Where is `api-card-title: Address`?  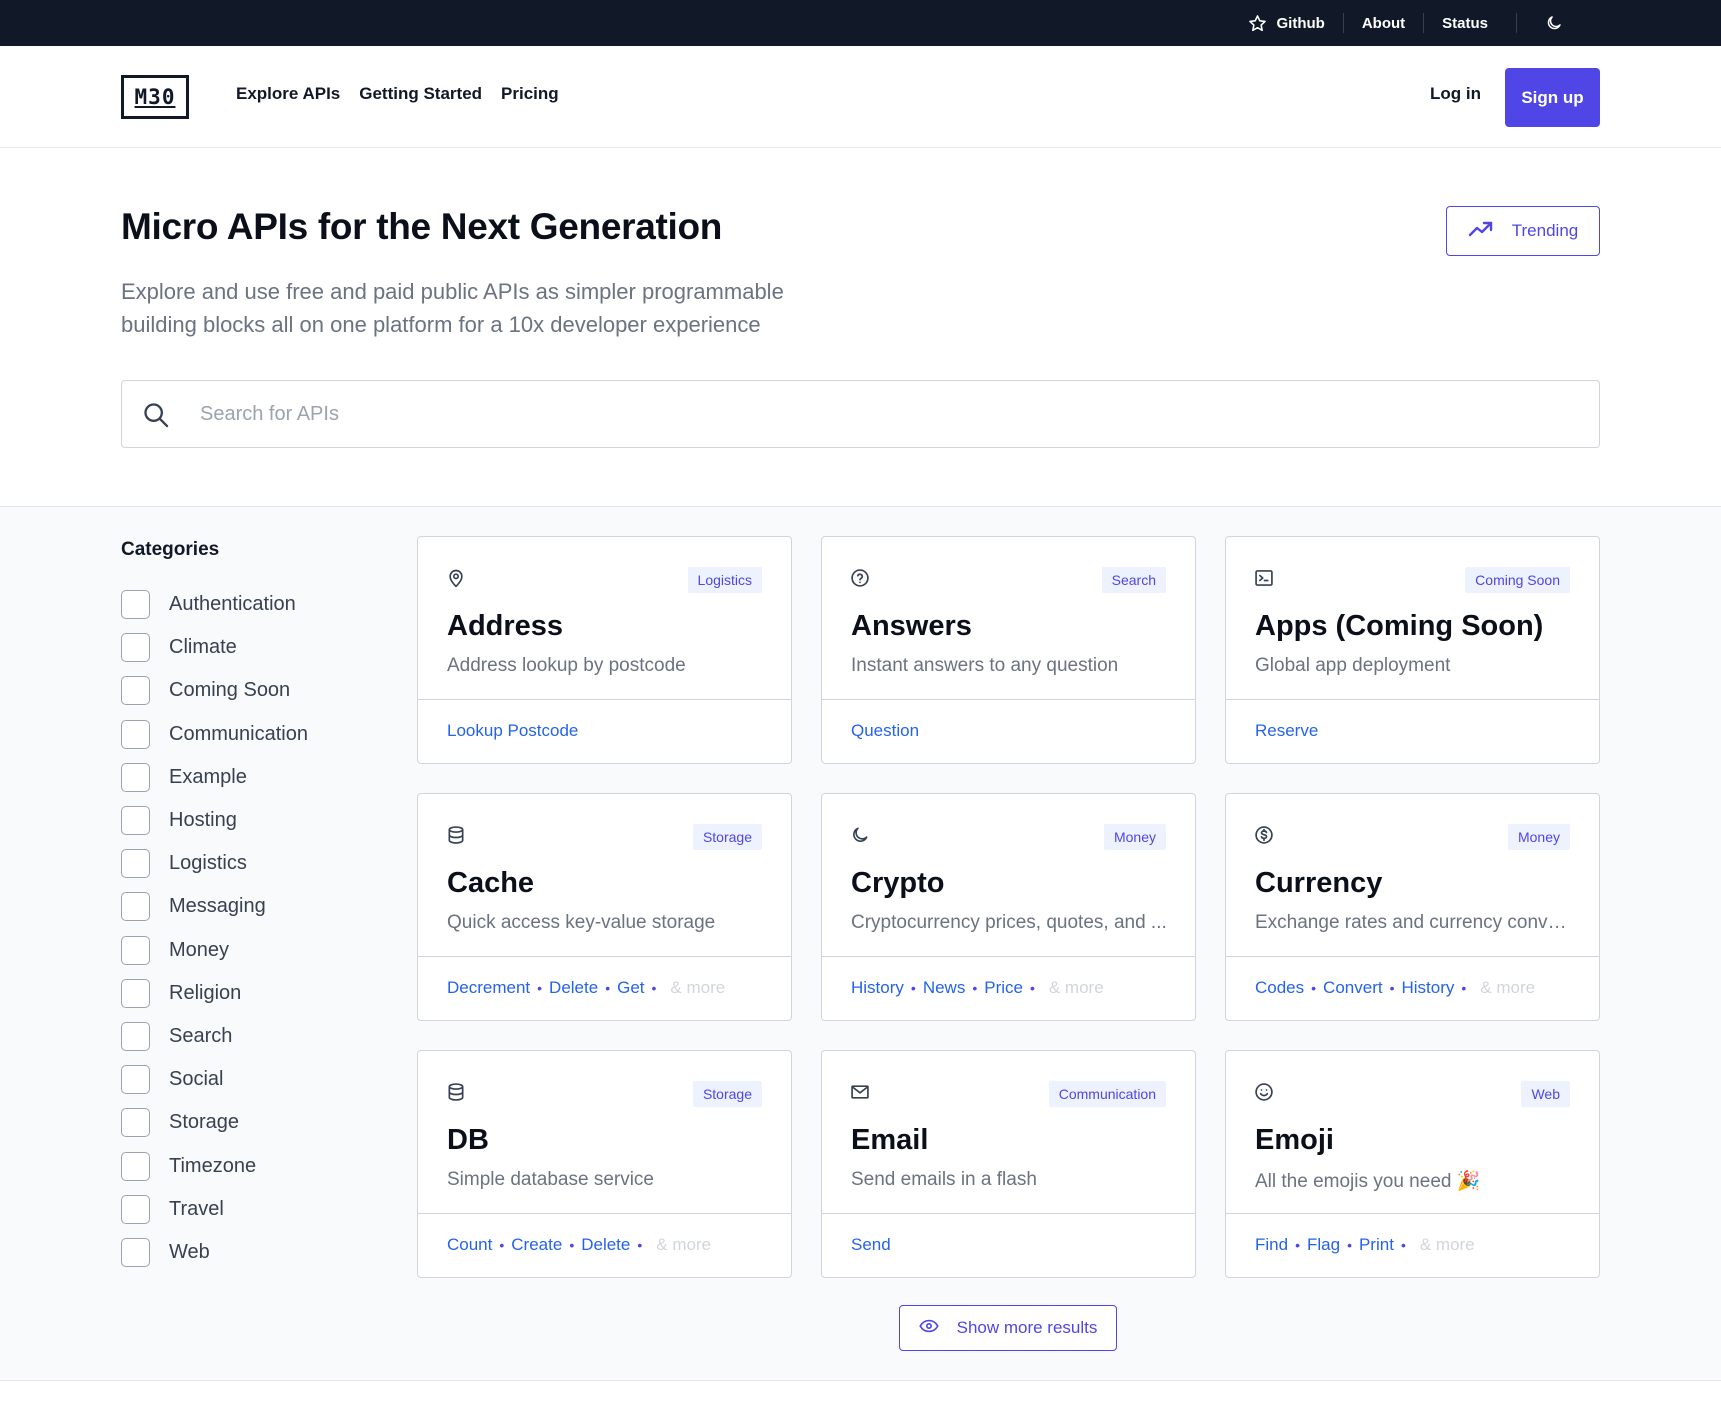 api-card-title: Address is located at coordinates (505, 626).